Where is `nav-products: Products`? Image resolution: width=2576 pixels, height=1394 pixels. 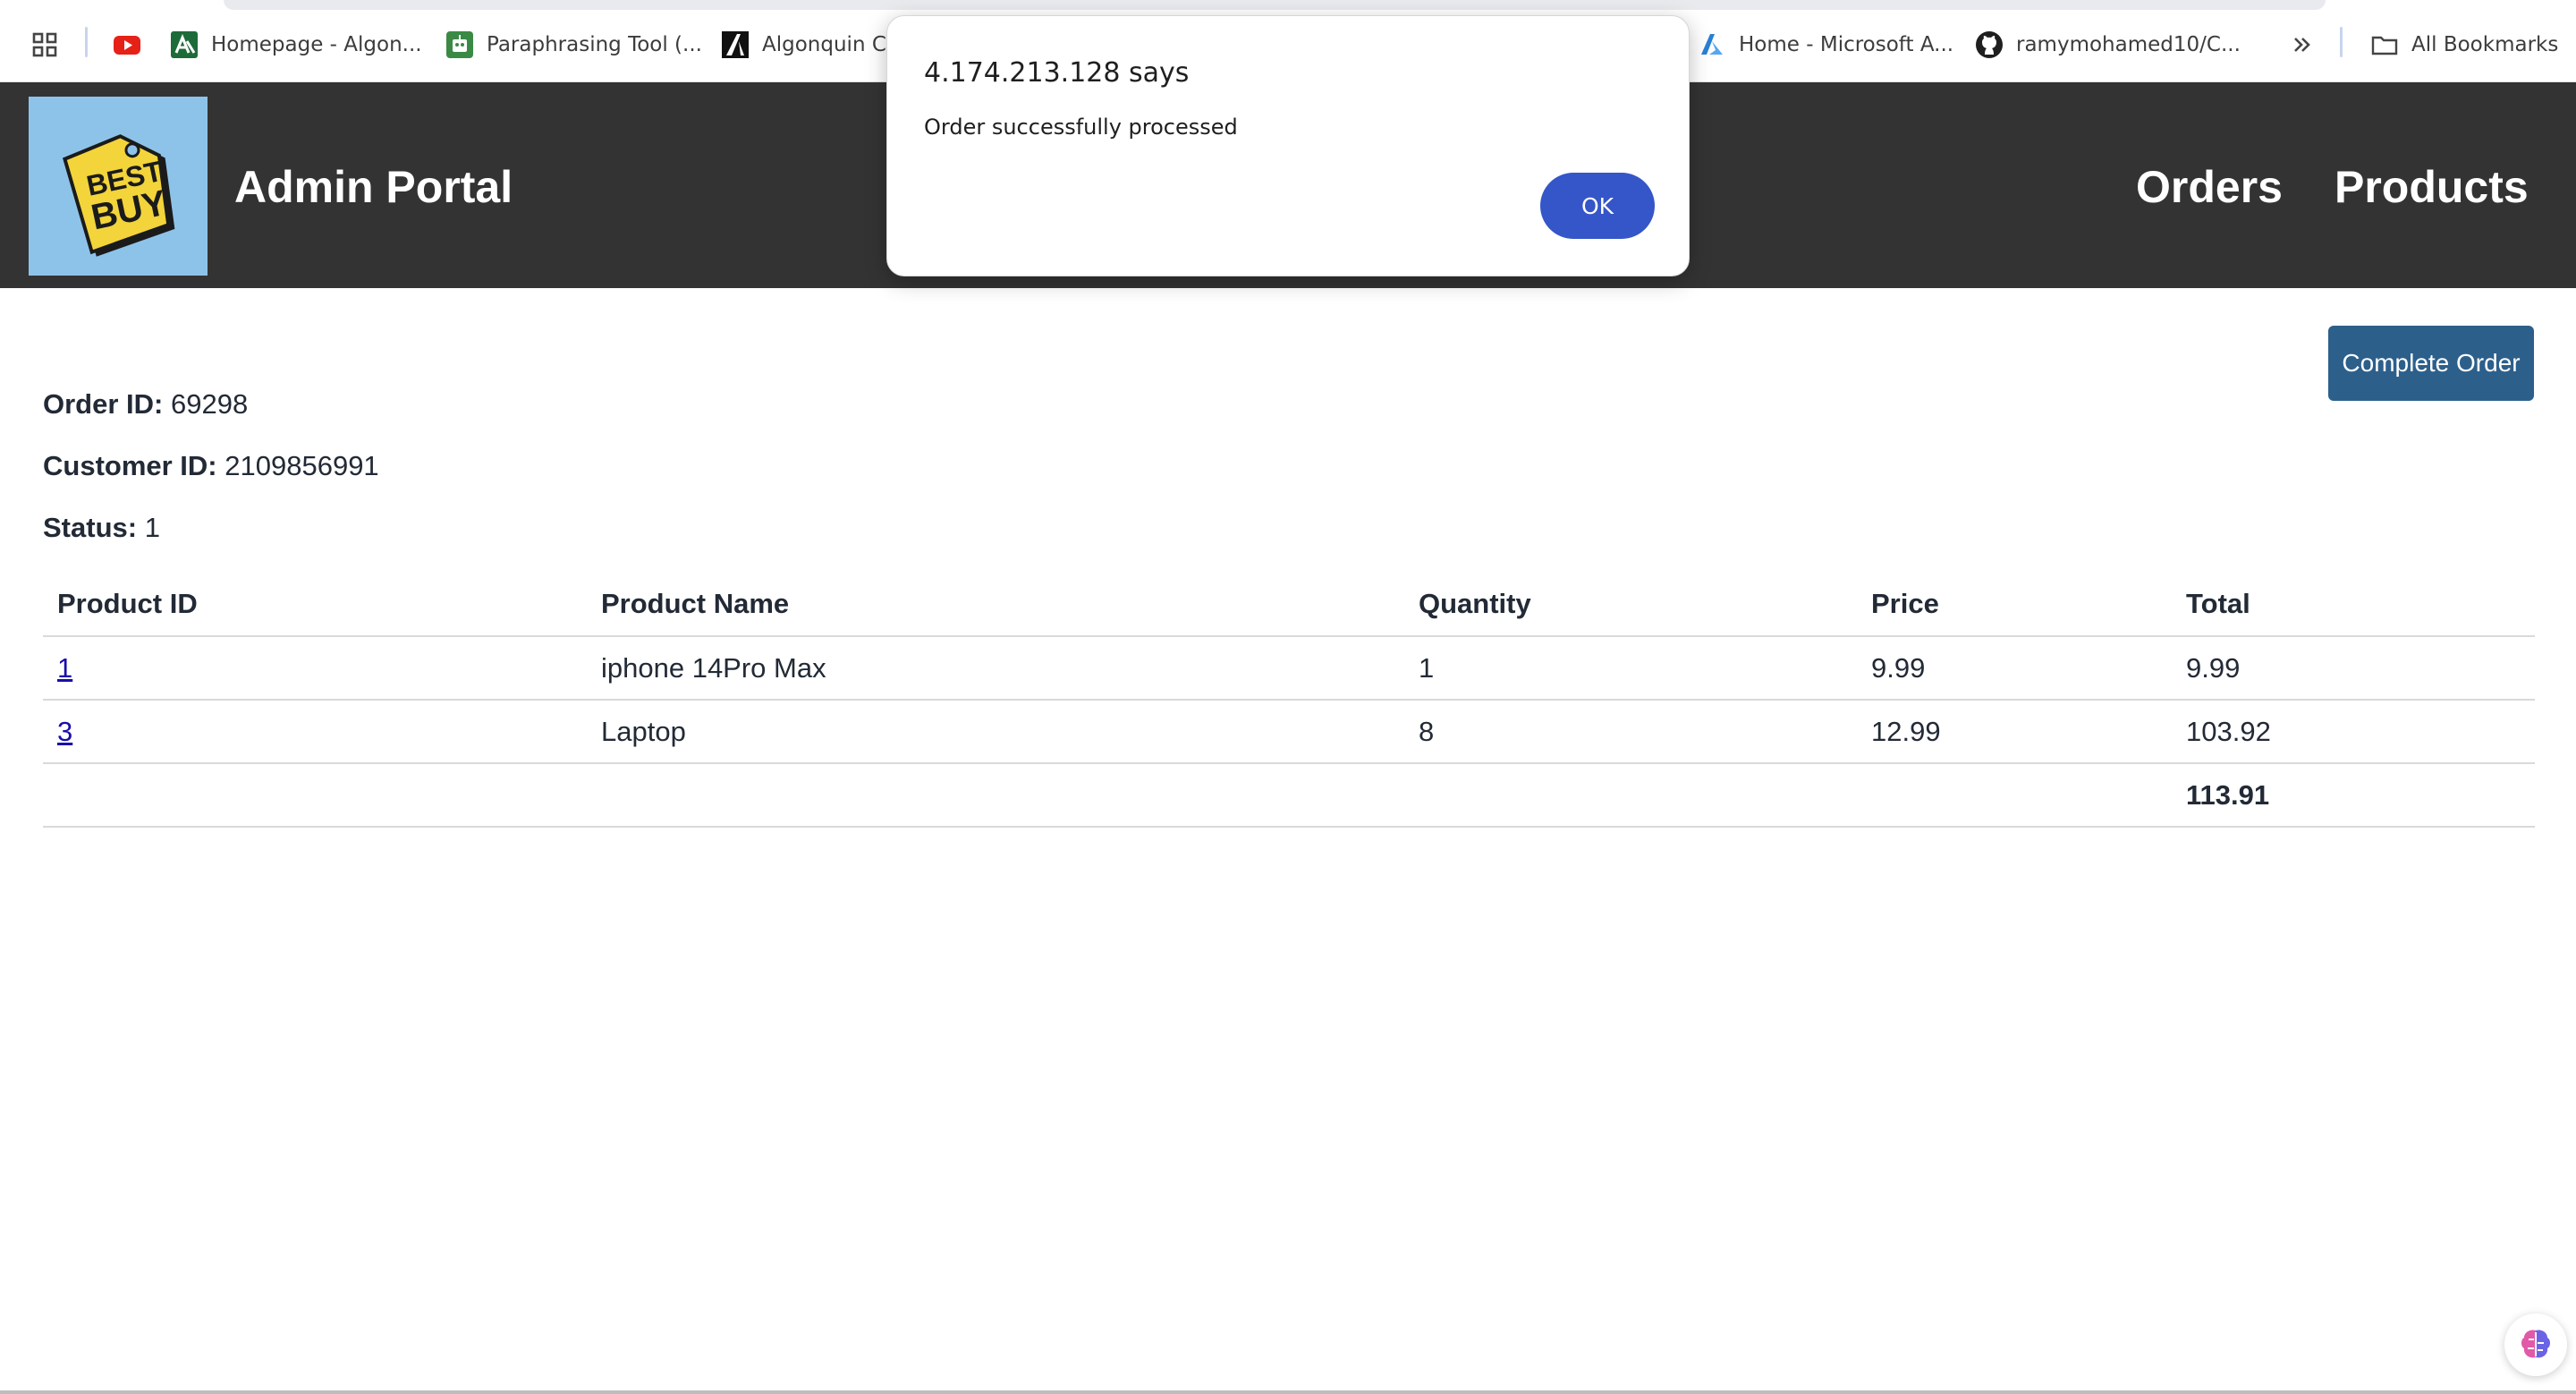 nav-products: Products is located at coordinates (2431, 187).